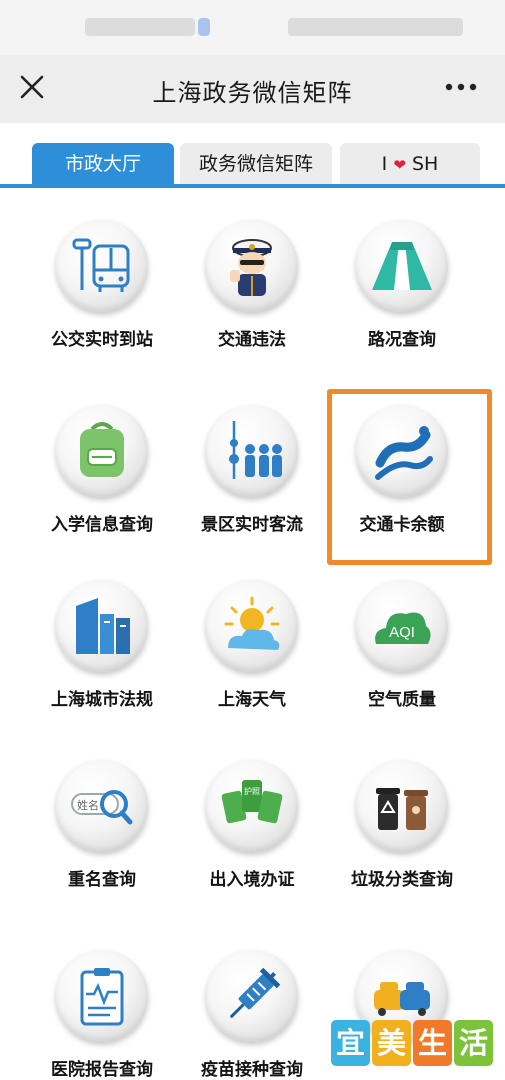 The image size is (505, 1080). I want to click on service-label: 公交实时到站, so click(102, 340).